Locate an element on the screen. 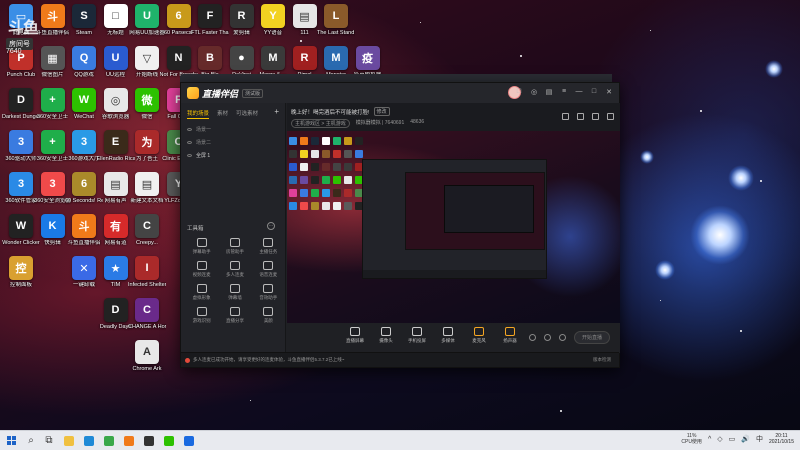  scene-label: 场景二 is located at coordinates (204, 143).